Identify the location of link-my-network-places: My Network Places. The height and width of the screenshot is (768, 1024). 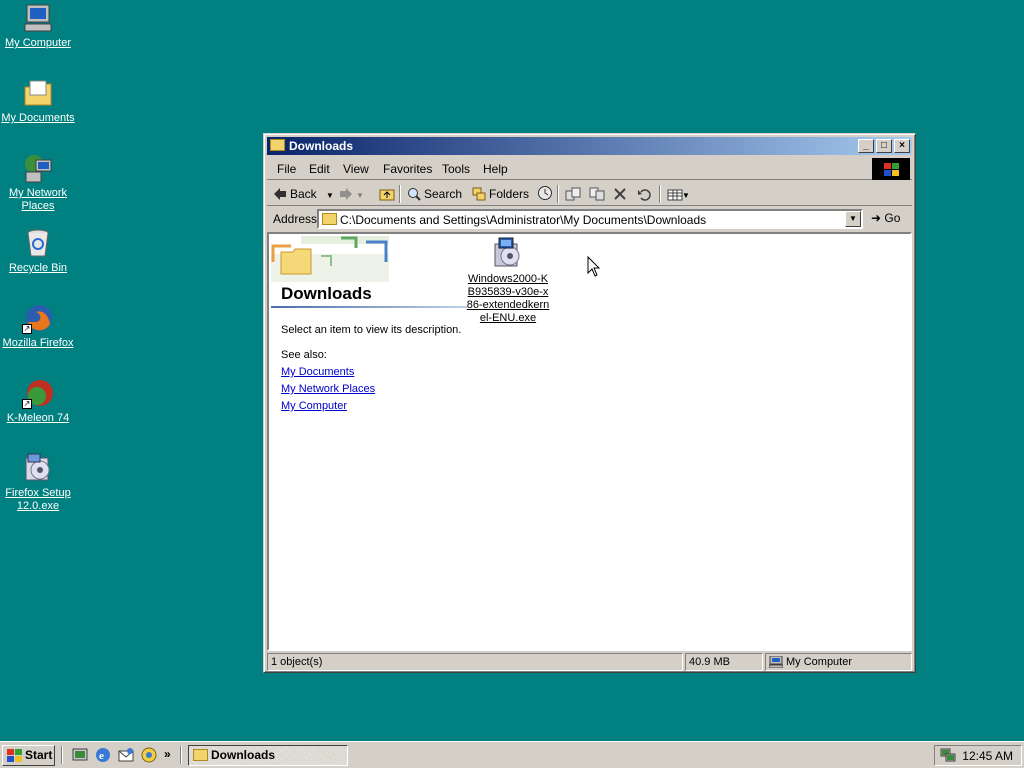
(328, 389).